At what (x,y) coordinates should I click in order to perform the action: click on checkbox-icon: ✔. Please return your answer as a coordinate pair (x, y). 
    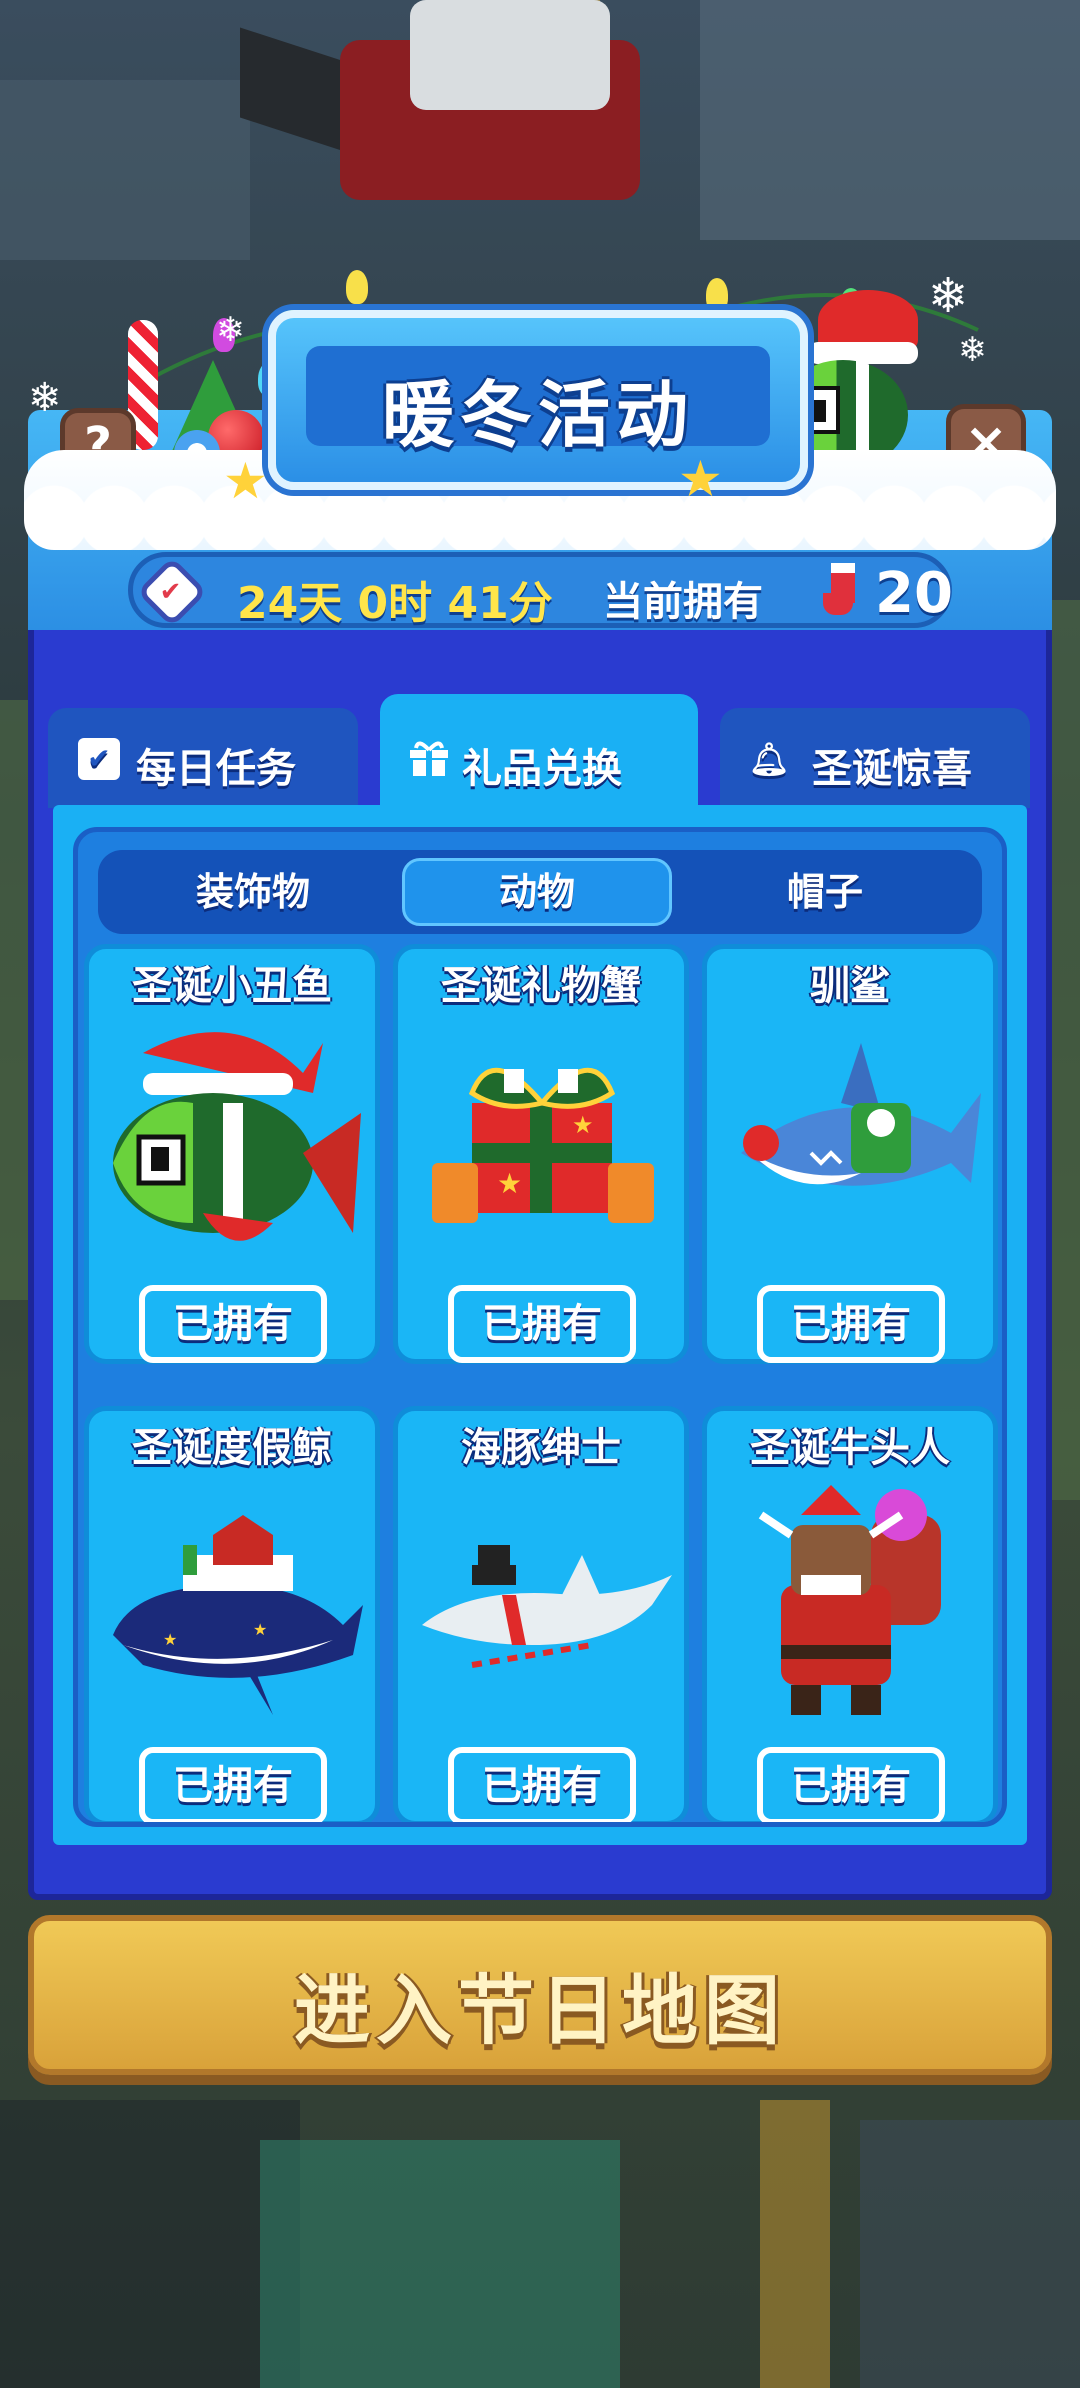
    Looking at the image, I should click on (99, 759).